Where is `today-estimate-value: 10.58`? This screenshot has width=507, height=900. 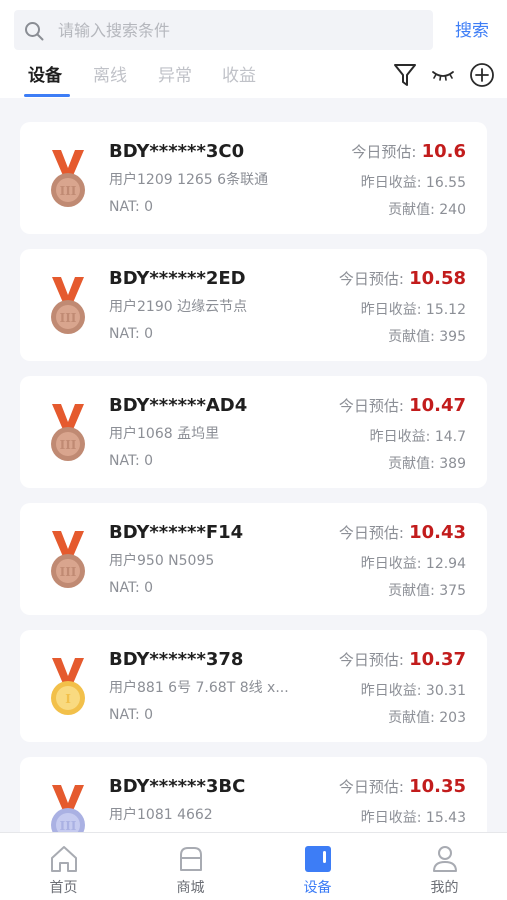
today-estimate-value: 10.58 is located at coordinates (437, 278).